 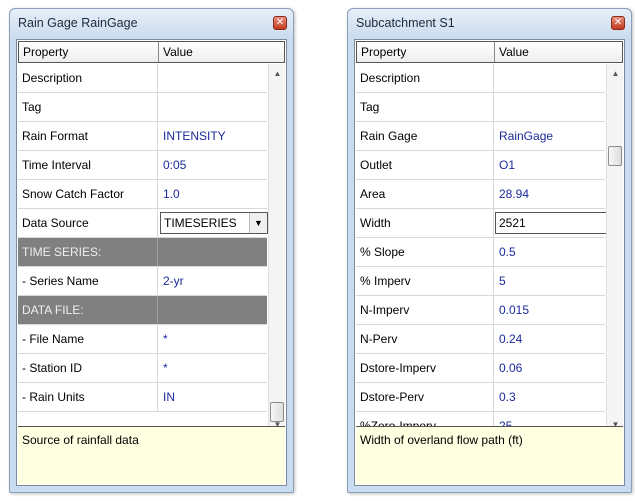 What do you see at coordinates (142, 310) in the screenshot?
I see `section-data-file: DATA FILE:` at bounding box center [142, 310].